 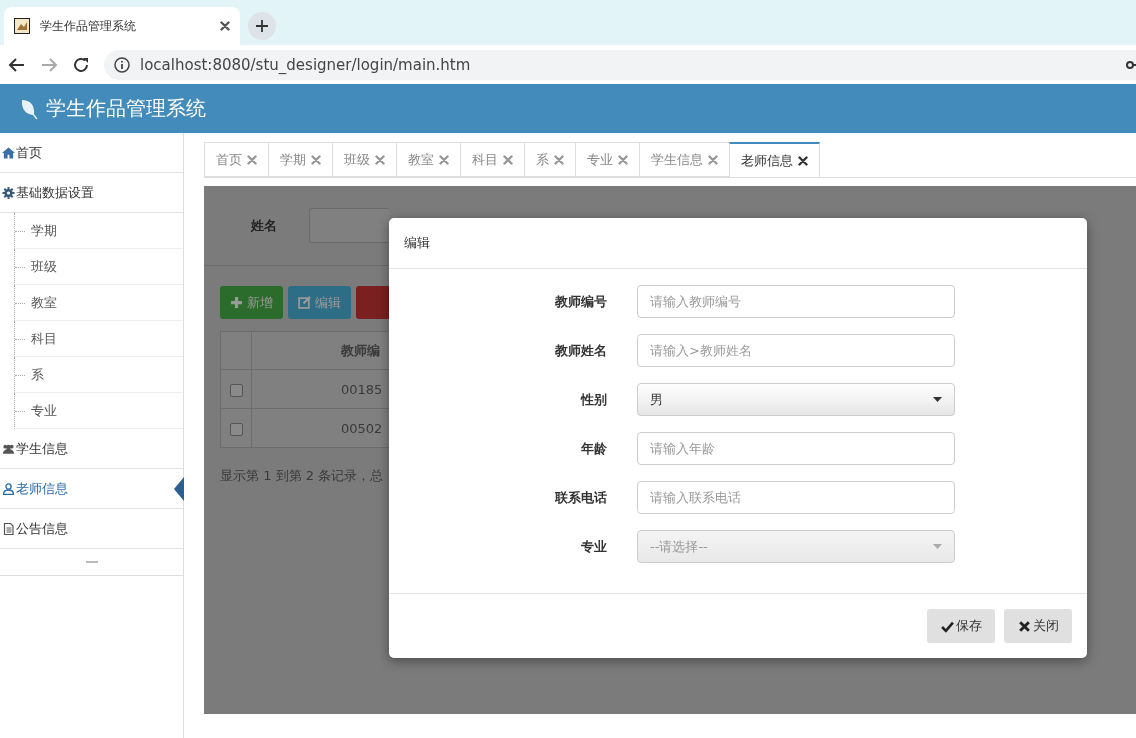 What do you see at coordinates (98, 411) in the screenshot?
I see `sidebar-subitem: 专业` at bounding box center [98, 411].